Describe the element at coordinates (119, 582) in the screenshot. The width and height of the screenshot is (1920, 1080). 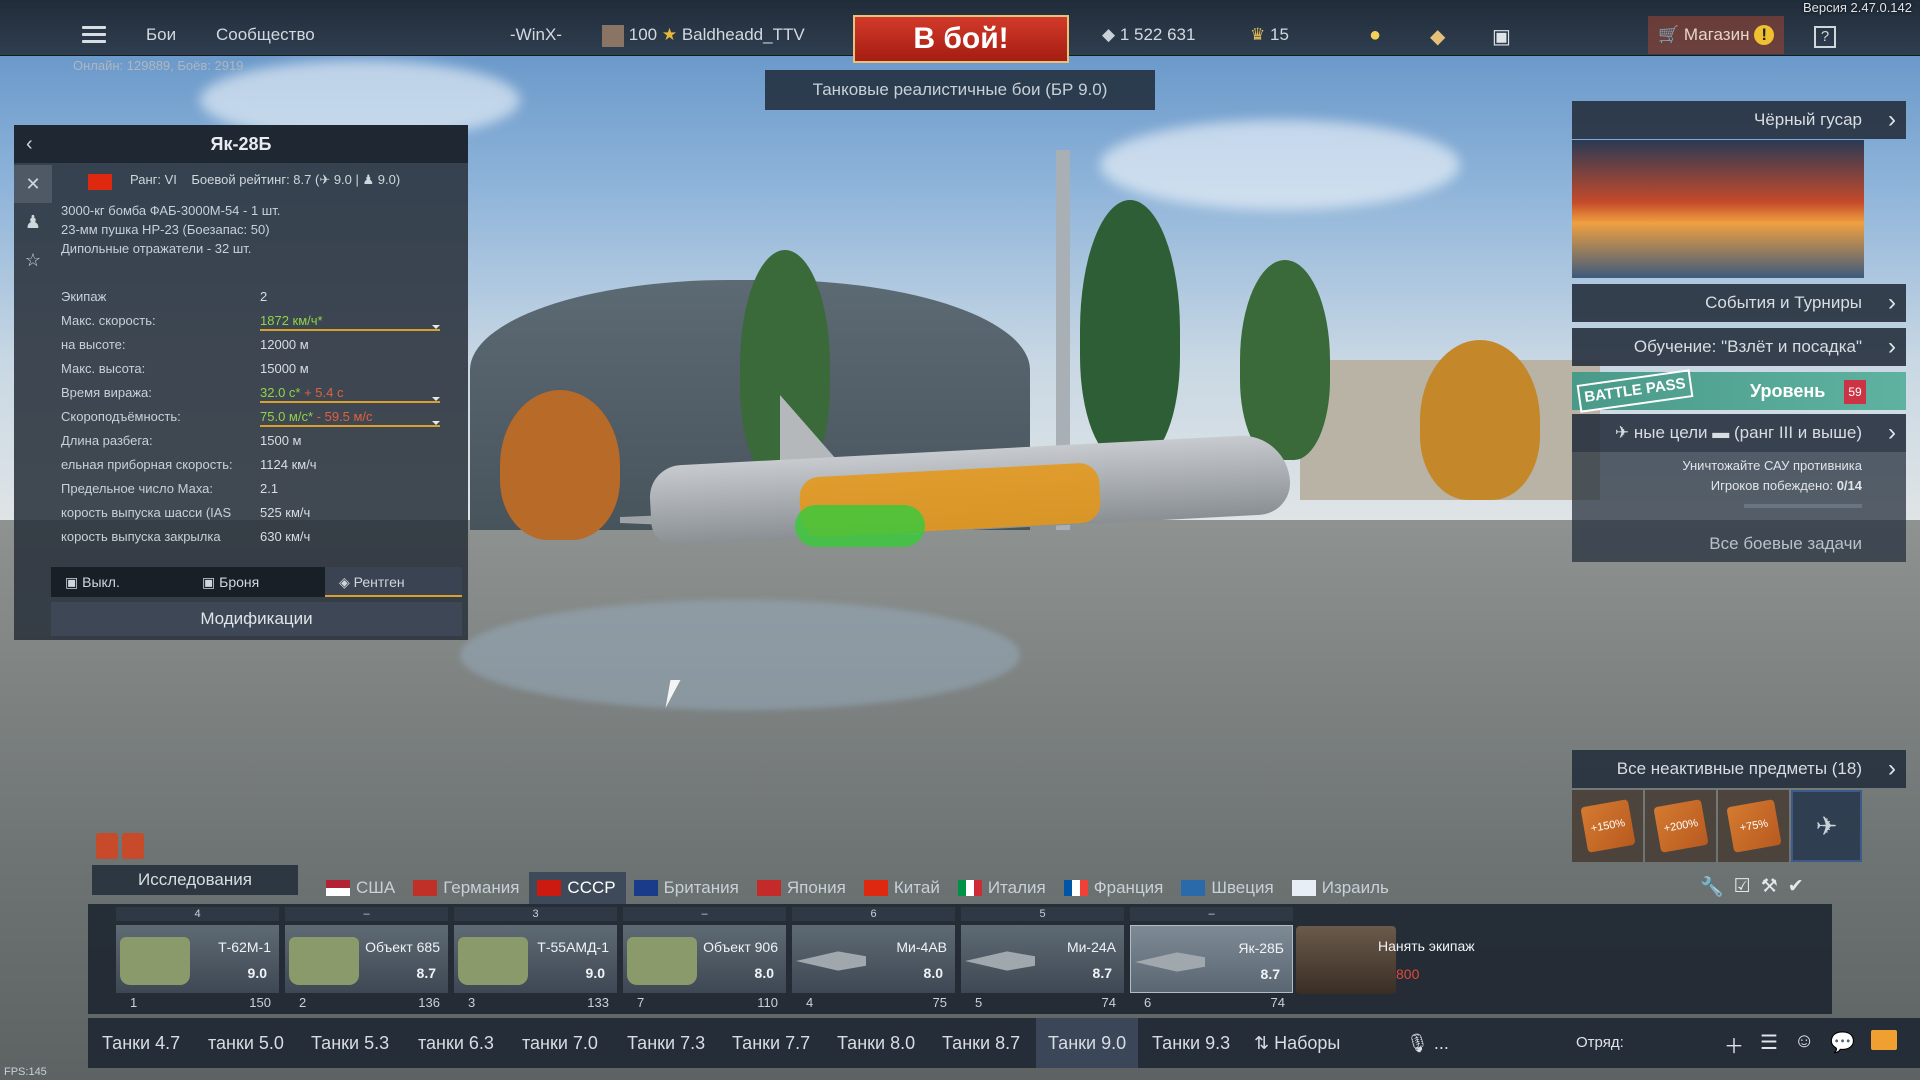
I see `view-tab-off: ▣ Выкл.` at that location.